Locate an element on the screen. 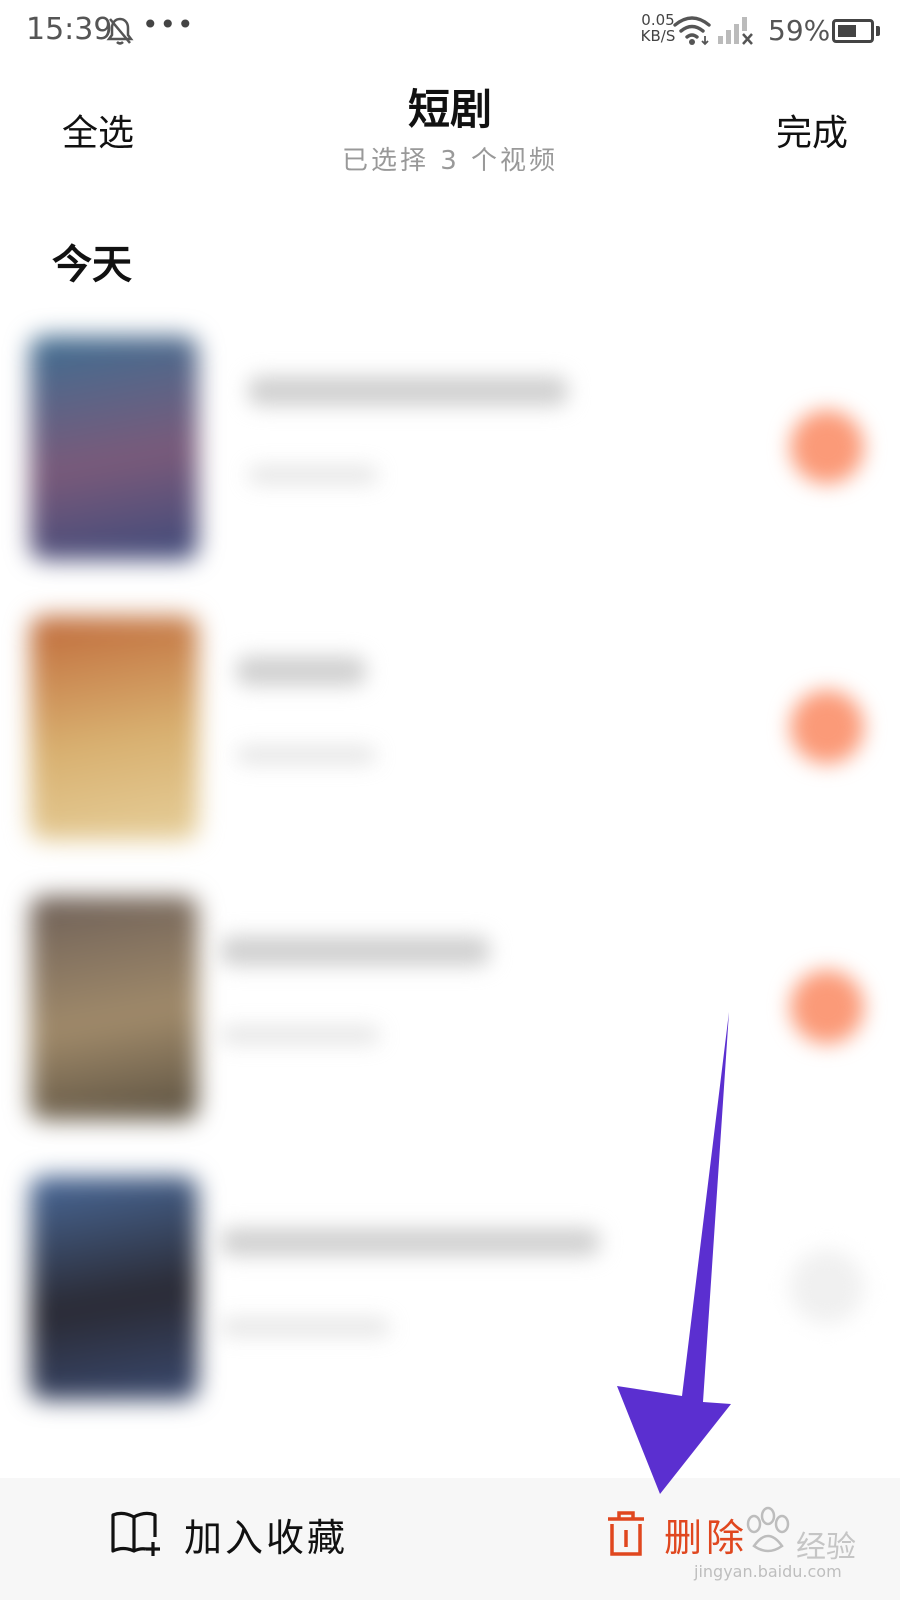 The image size is (900, 1600). header: 全选 短剧 已选择 3 个视频 完成 is located at coordinates (450, 129).